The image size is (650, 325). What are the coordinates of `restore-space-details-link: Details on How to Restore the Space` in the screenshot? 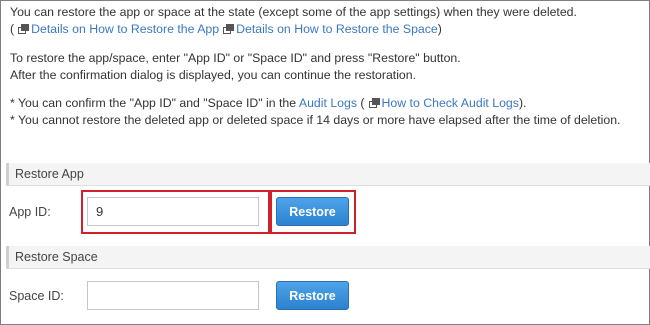 It's located at (337, 29).